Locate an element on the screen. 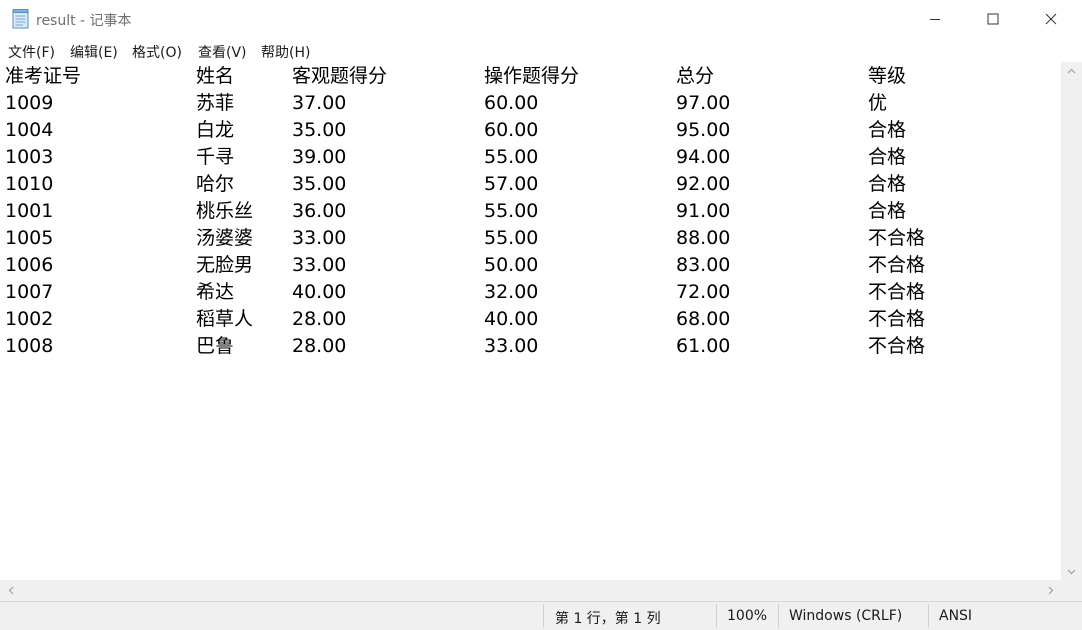  maximize-icon is located at coordinates (993, 19).